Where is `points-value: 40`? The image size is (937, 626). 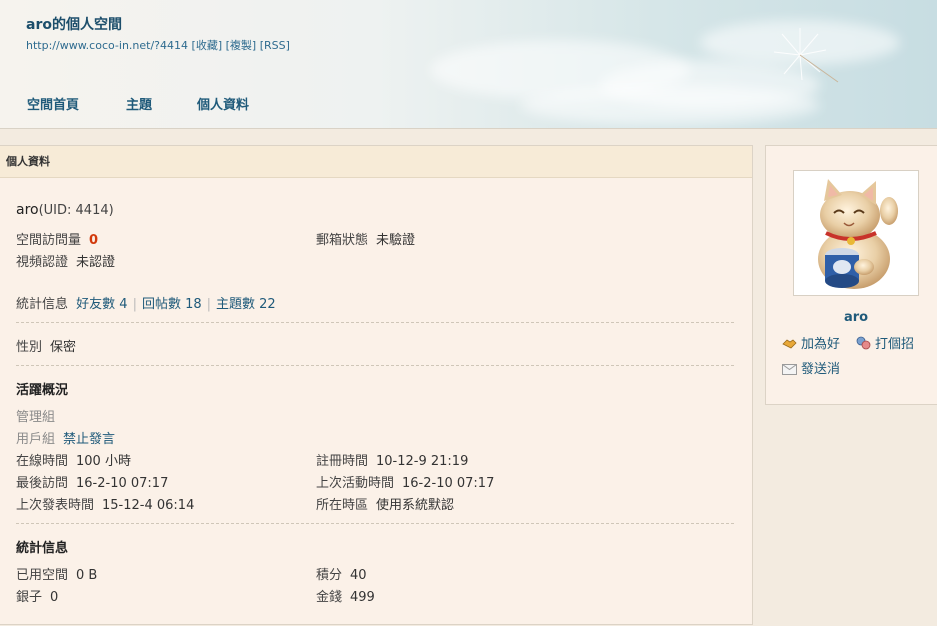 points-value: 40 is located at coordinates (358, 575).